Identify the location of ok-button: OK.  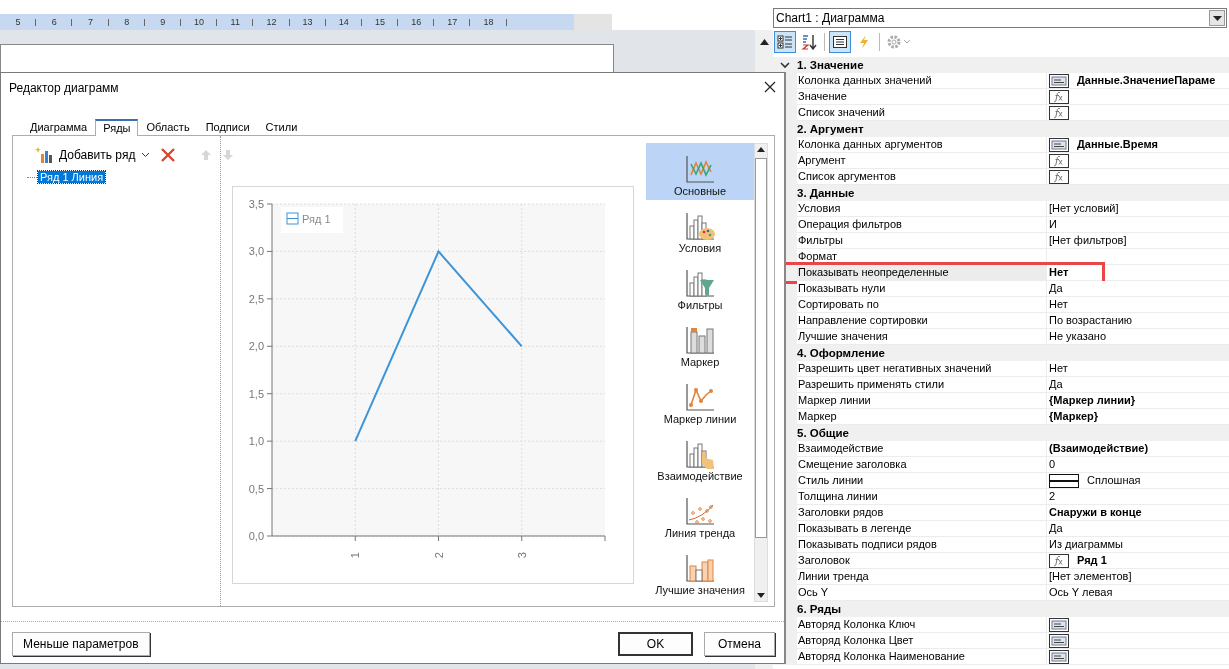
(655, 644).